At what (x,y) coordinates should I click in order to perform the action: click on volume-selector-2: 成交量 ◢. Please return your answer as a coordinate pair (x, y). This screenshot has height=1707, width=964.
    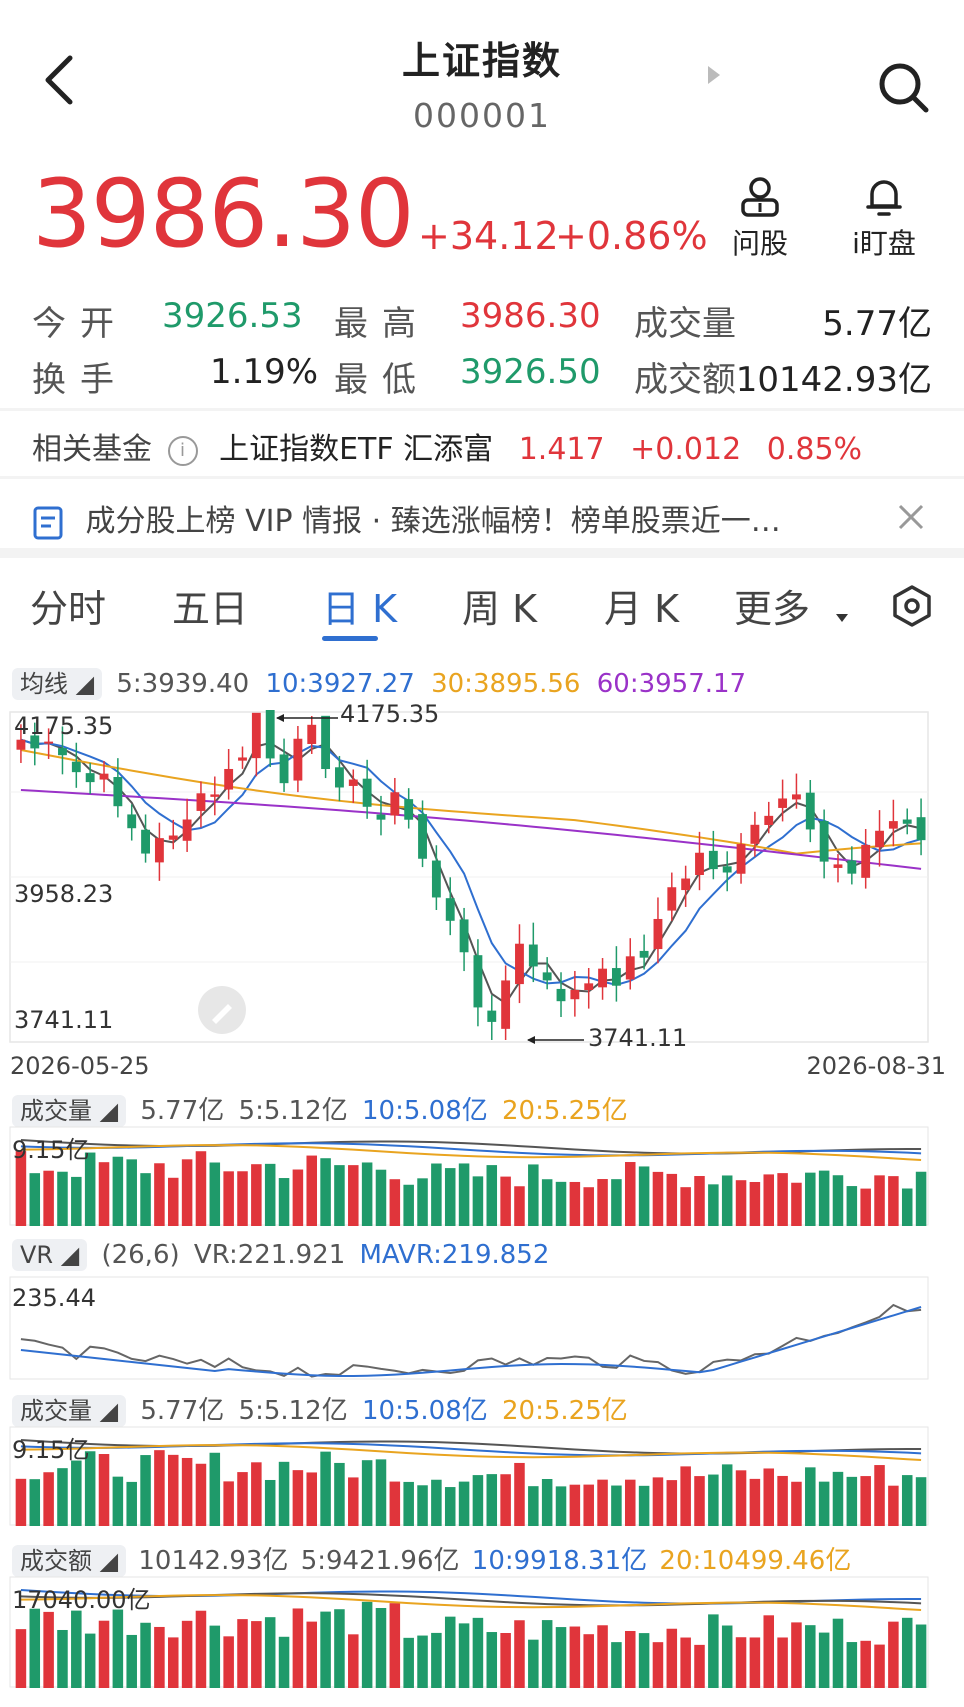
    Looking at the image, I should click on (69, 1411).